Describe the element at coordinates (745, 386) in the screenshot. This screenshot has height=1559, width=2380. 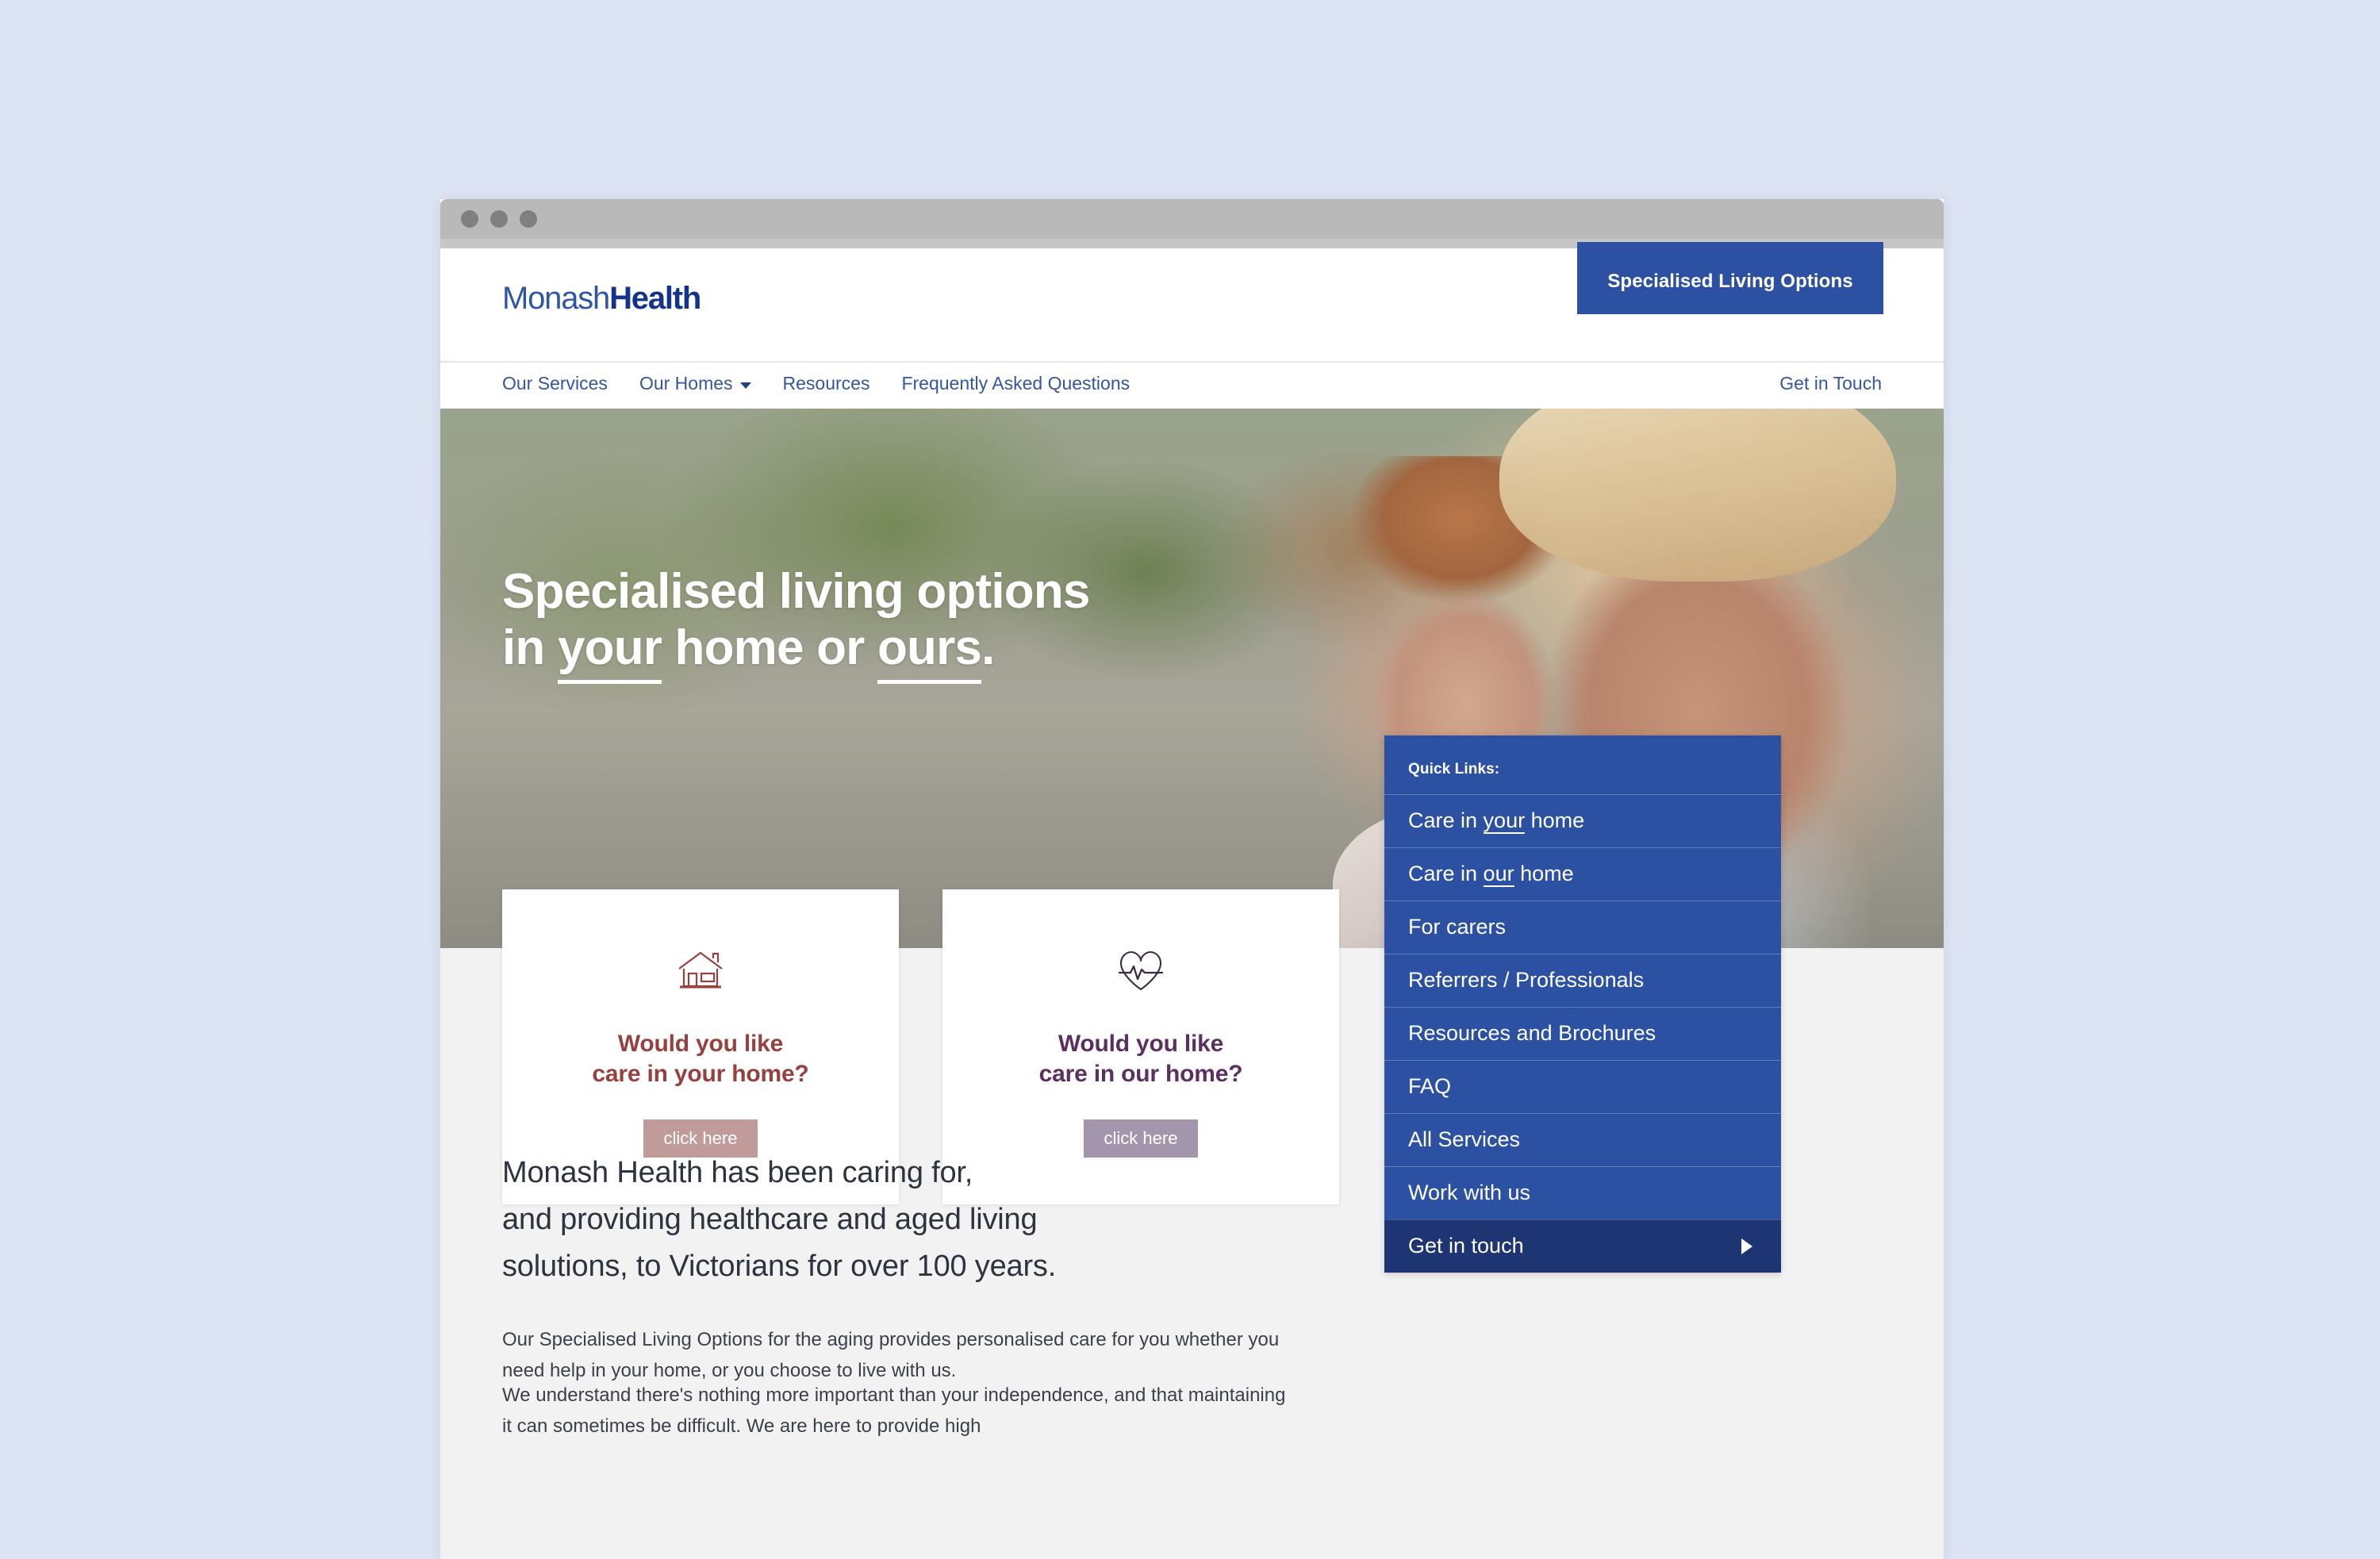
I see `chevron-down-icon` at that location.